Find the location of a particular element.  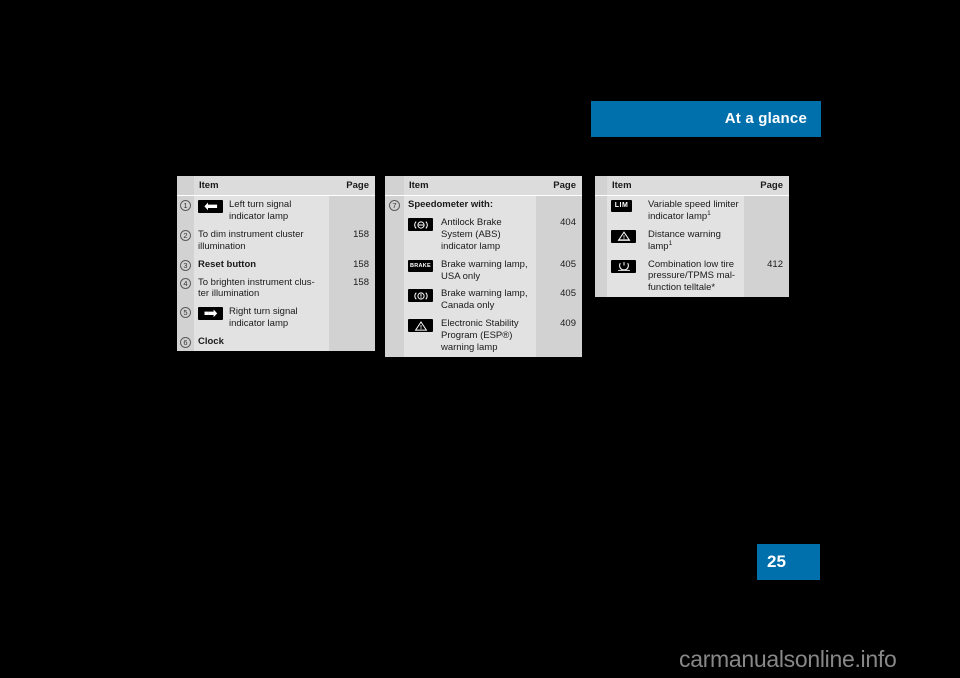

row-text: Variable speed limiter indicator lamp1 is located at coordinates (693, 210).